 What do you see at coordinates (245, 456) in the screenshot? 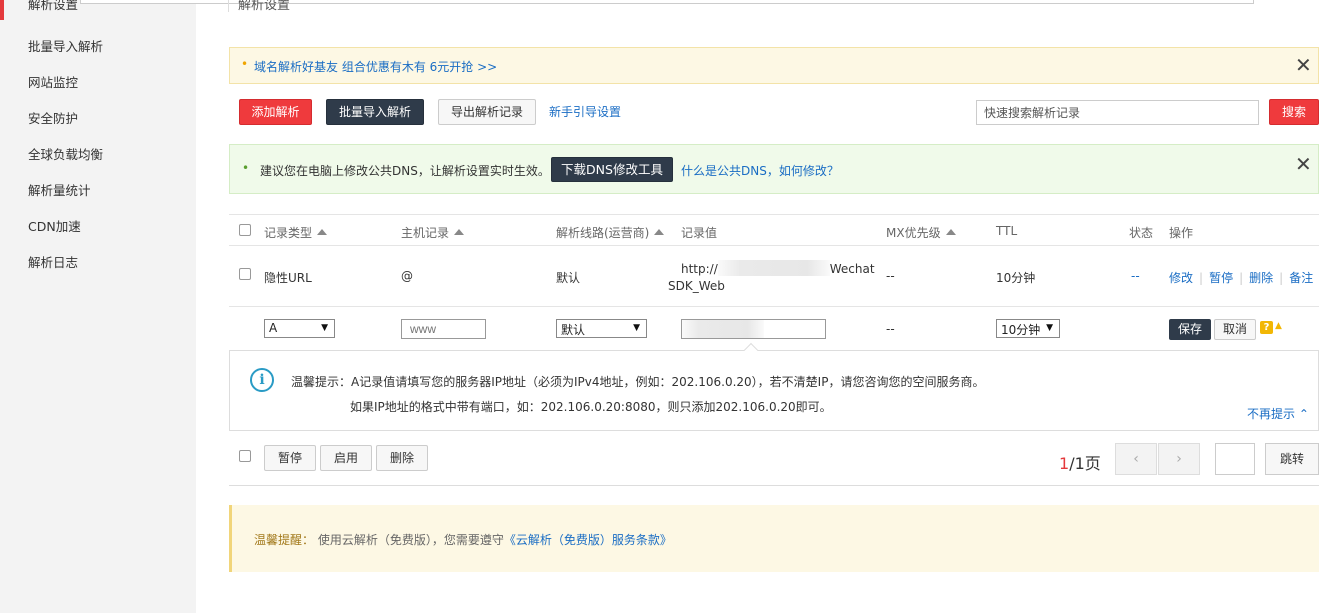
I see `bulk-select-checkbox` at bounding box center [245, 456].